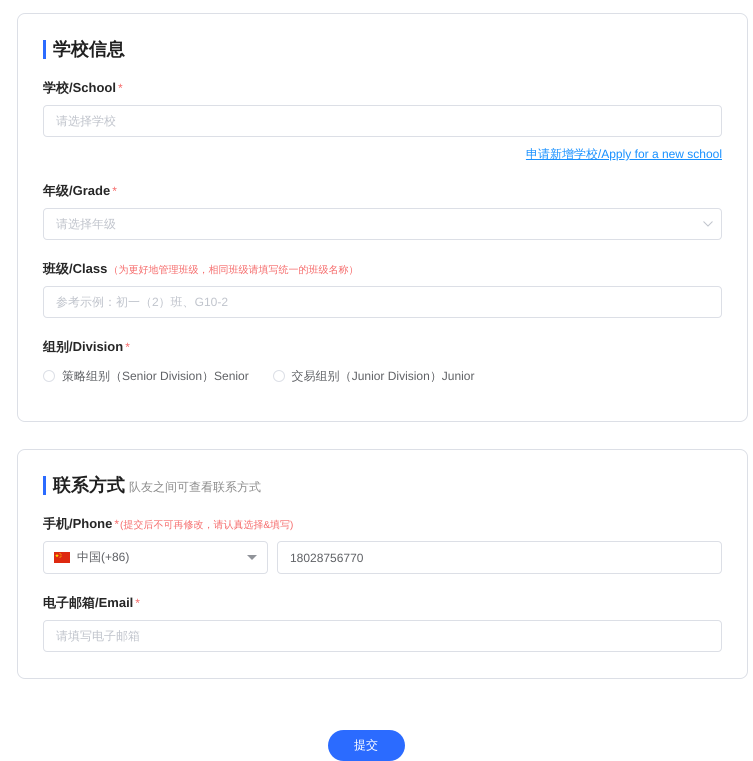  What do you see at coordinates (79, 88) in the screenshot?
I see `field-label: 学校/School` at bounding box center [79, 88].